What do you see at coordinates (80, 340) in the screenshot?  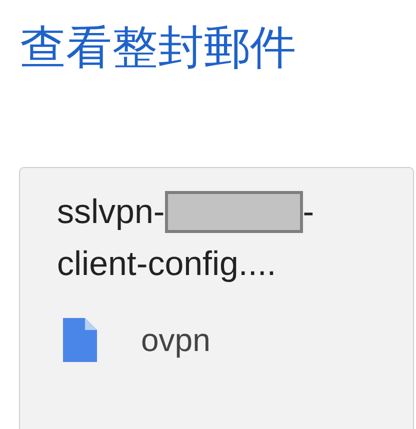 I see `file-icon` at bounding box center [80, 340].